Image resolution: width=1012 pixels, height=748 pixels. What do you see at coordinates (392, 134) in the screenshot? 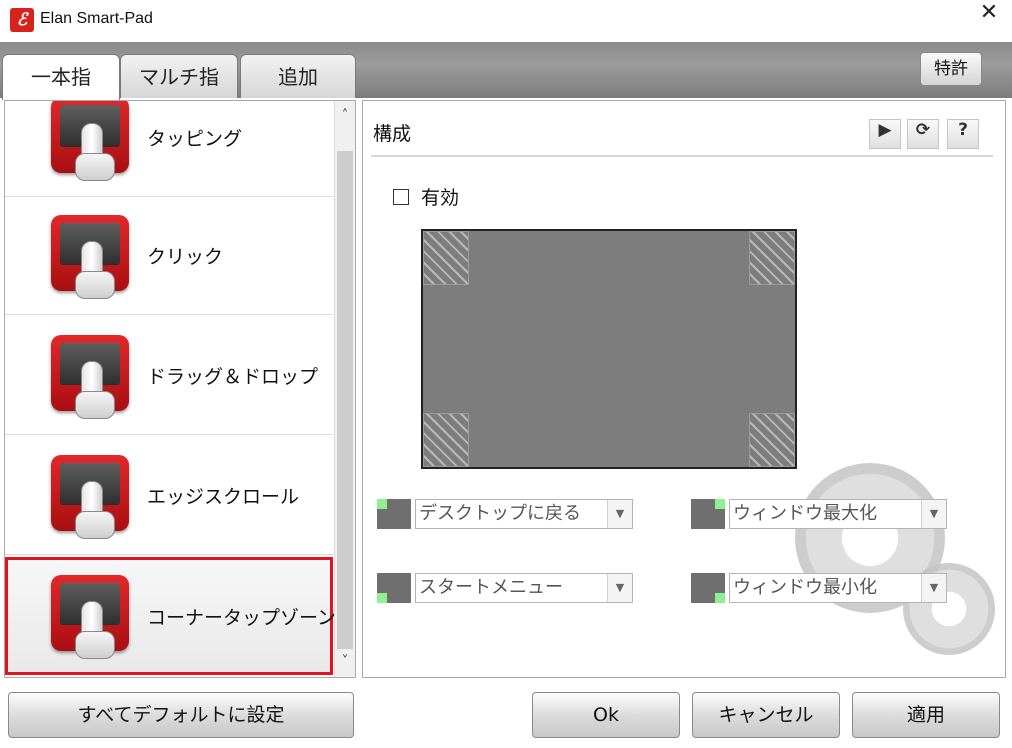
I see `config-title: 構成` at bounding box center [392, 134].